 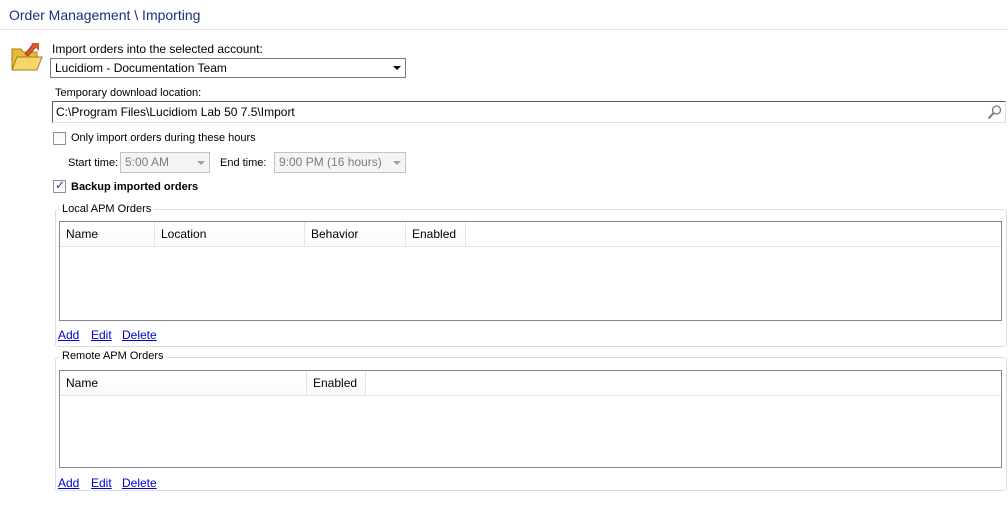 I want to click on hours-checkbox, so click(x=59, y=138).